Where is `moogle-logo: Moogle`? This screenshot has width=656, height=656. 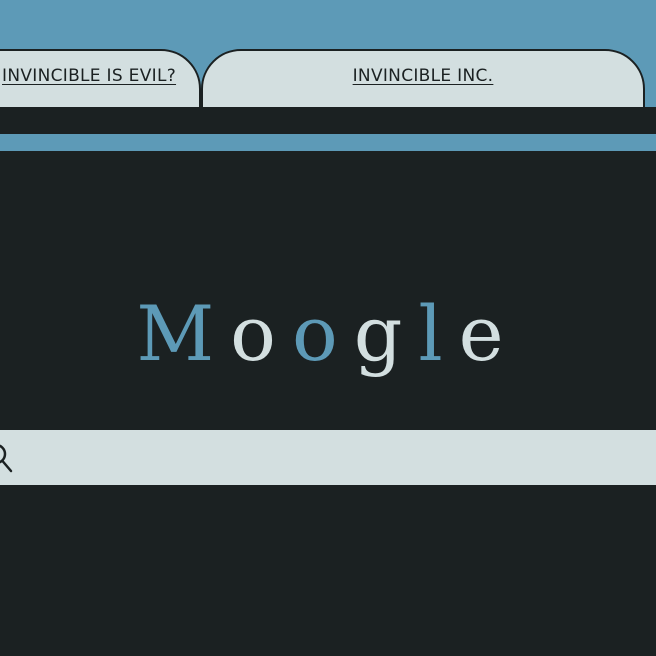
moogle-logo: Moogle is located at coordinates (328, 334).